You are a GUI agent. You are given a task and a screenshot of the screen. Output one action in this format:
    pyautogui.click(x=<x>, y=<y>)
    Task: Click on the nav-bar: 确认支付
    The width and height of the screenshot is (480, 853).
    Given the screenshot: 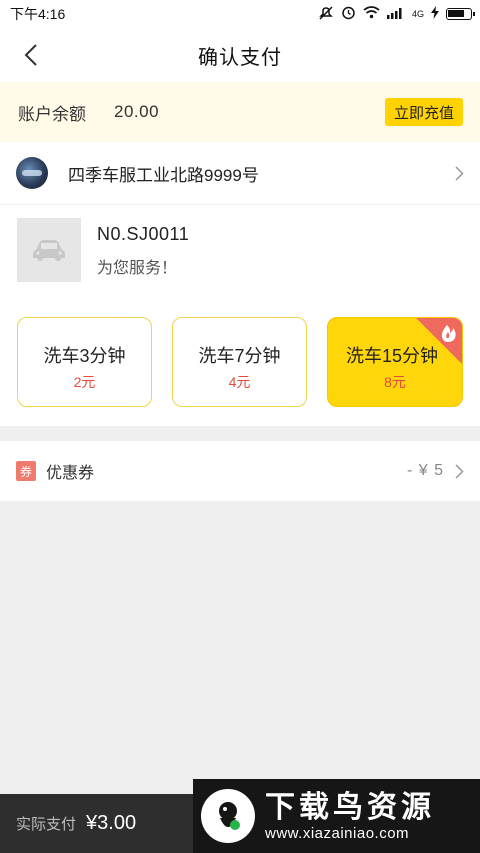 What is the action you would take?
    pyautogui.click(x=240, y=55)
    